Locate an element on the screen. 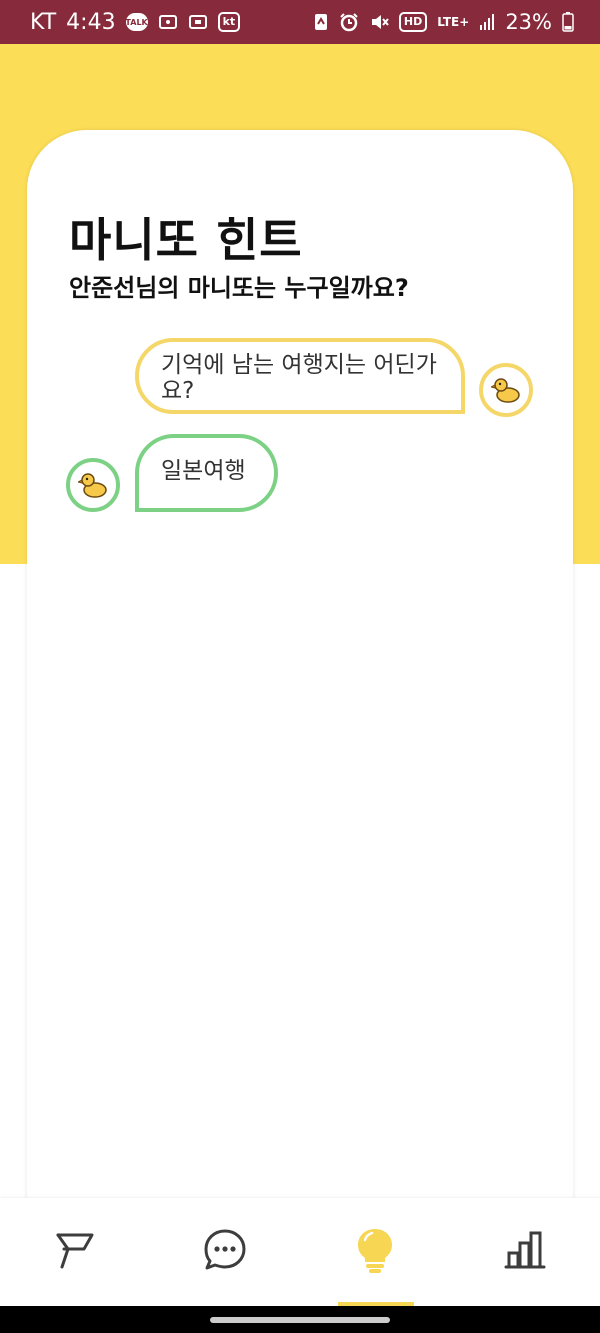 The height and width of the screenshot is (1333, 600). flag-icon is located at coordinates (75, 1252).